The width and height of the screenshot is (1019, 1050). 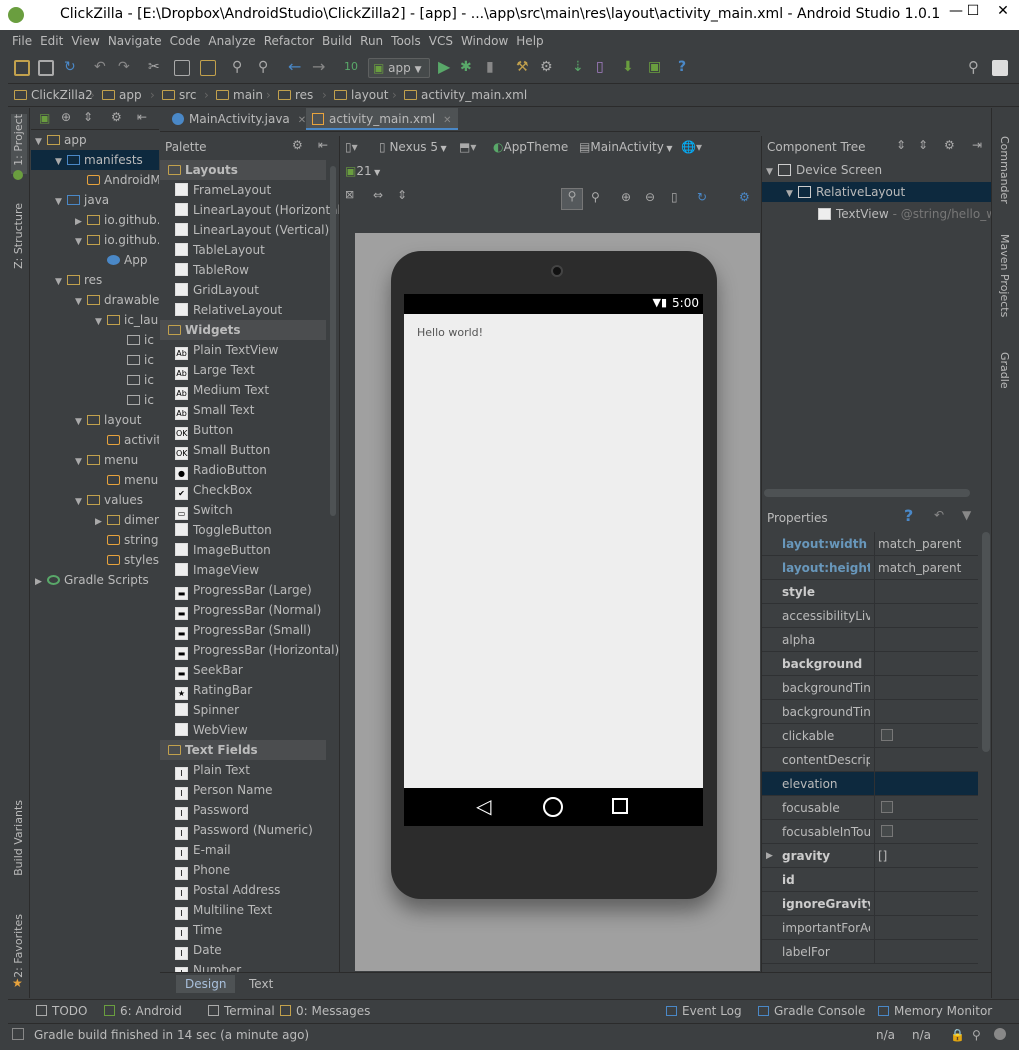 What do you see at coordinates (935, 1011) in the screenshot?
I see `tool-window-memory-monitor: Memory Monitor` at bounding box center [935, 1011].